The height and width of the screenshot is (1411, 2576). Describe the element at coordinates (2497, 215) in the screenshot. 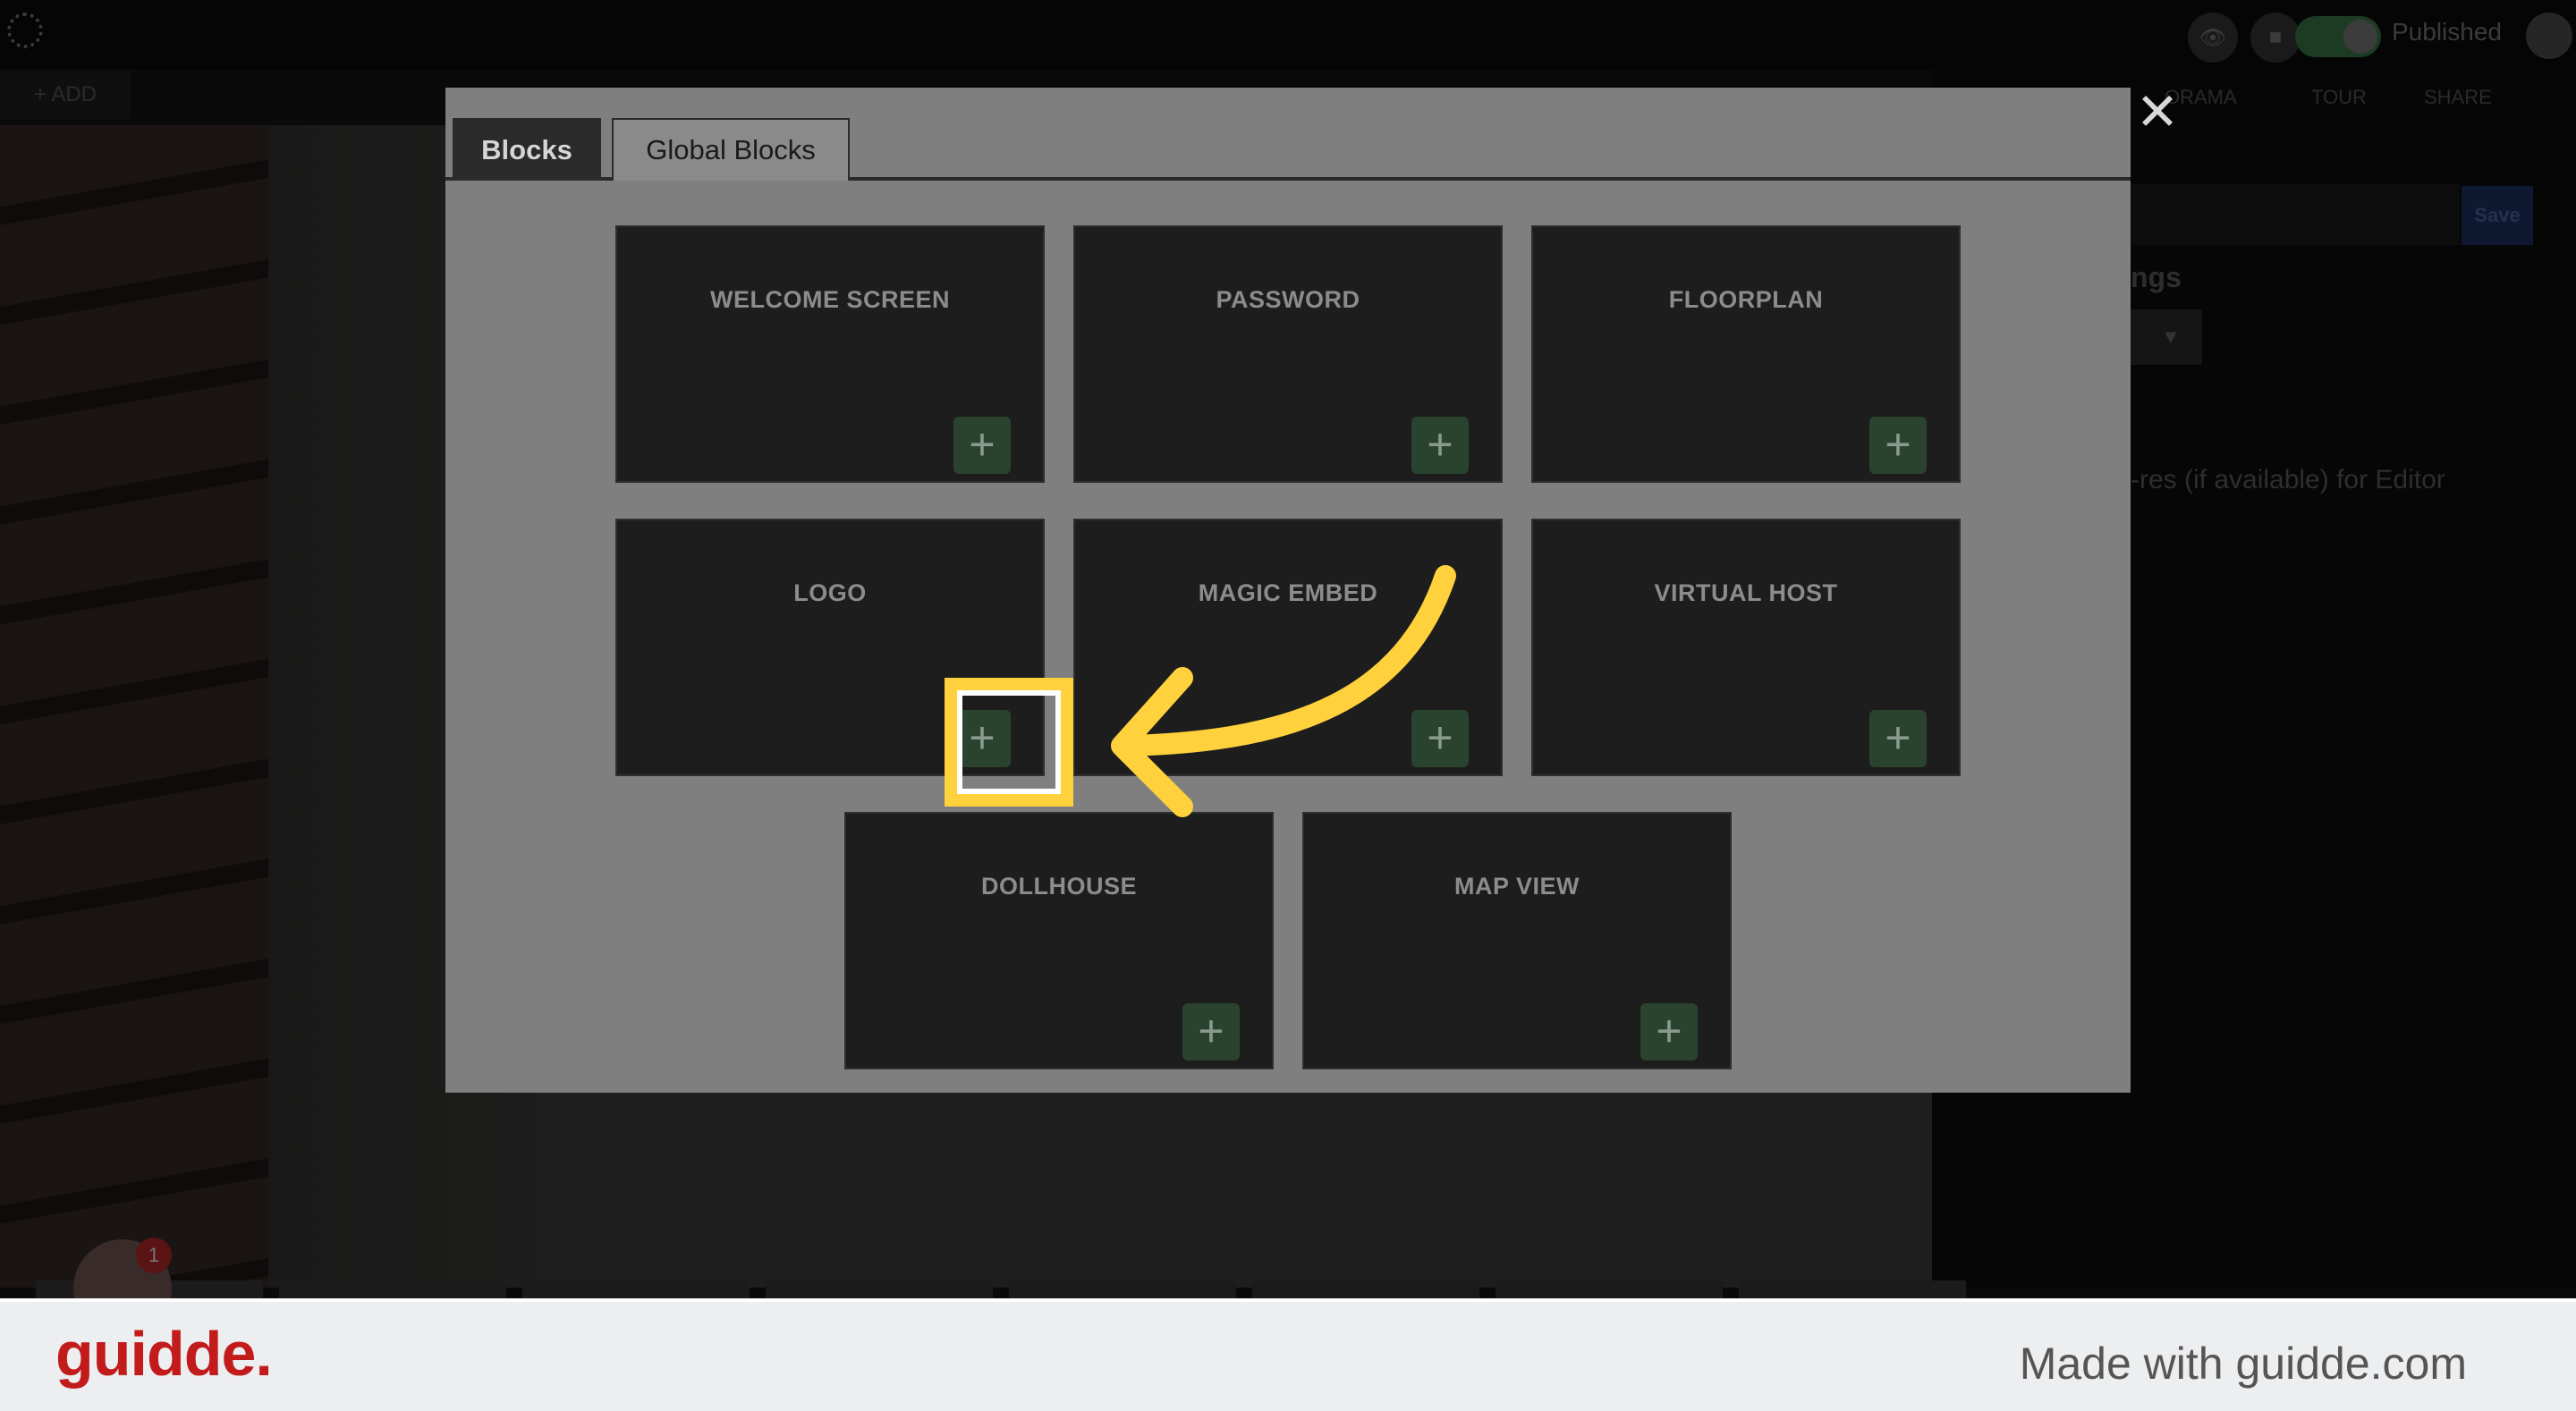

I see `save-button: Save` at that location.